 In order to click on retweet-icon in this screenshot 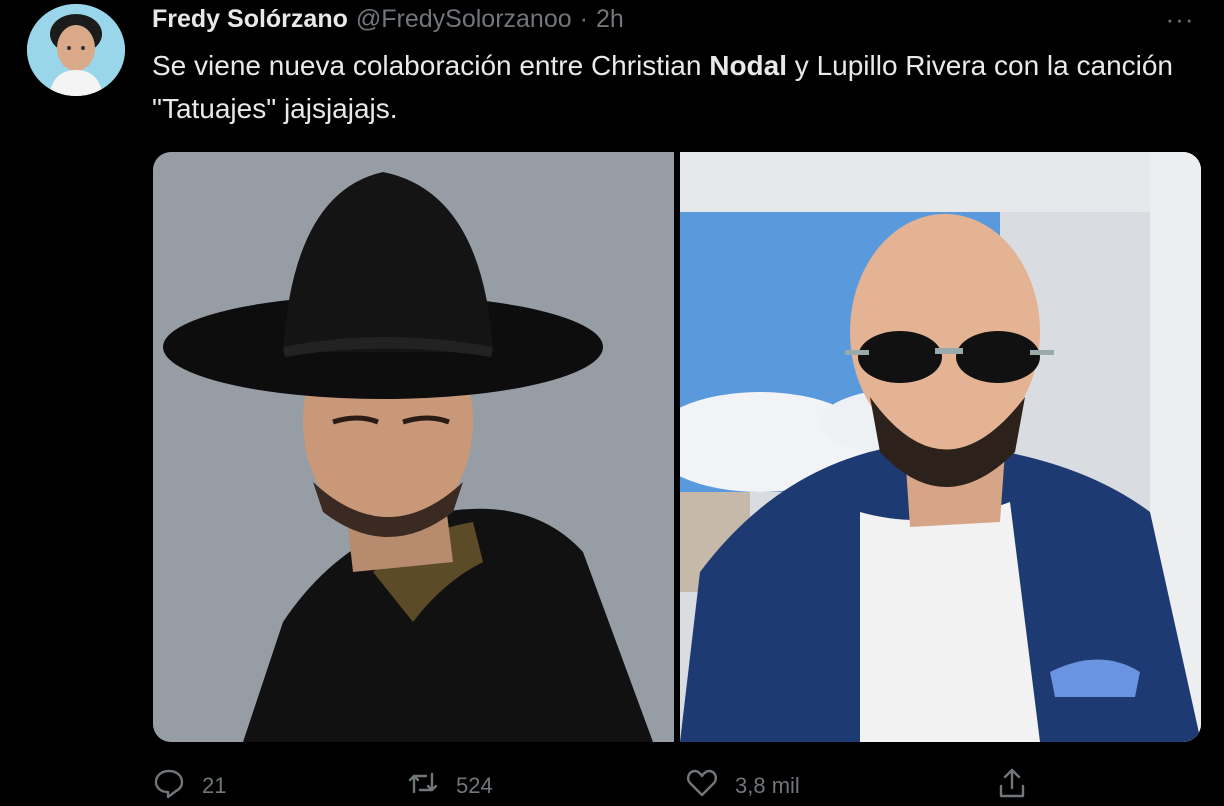, I will do `click(423, 786)`.